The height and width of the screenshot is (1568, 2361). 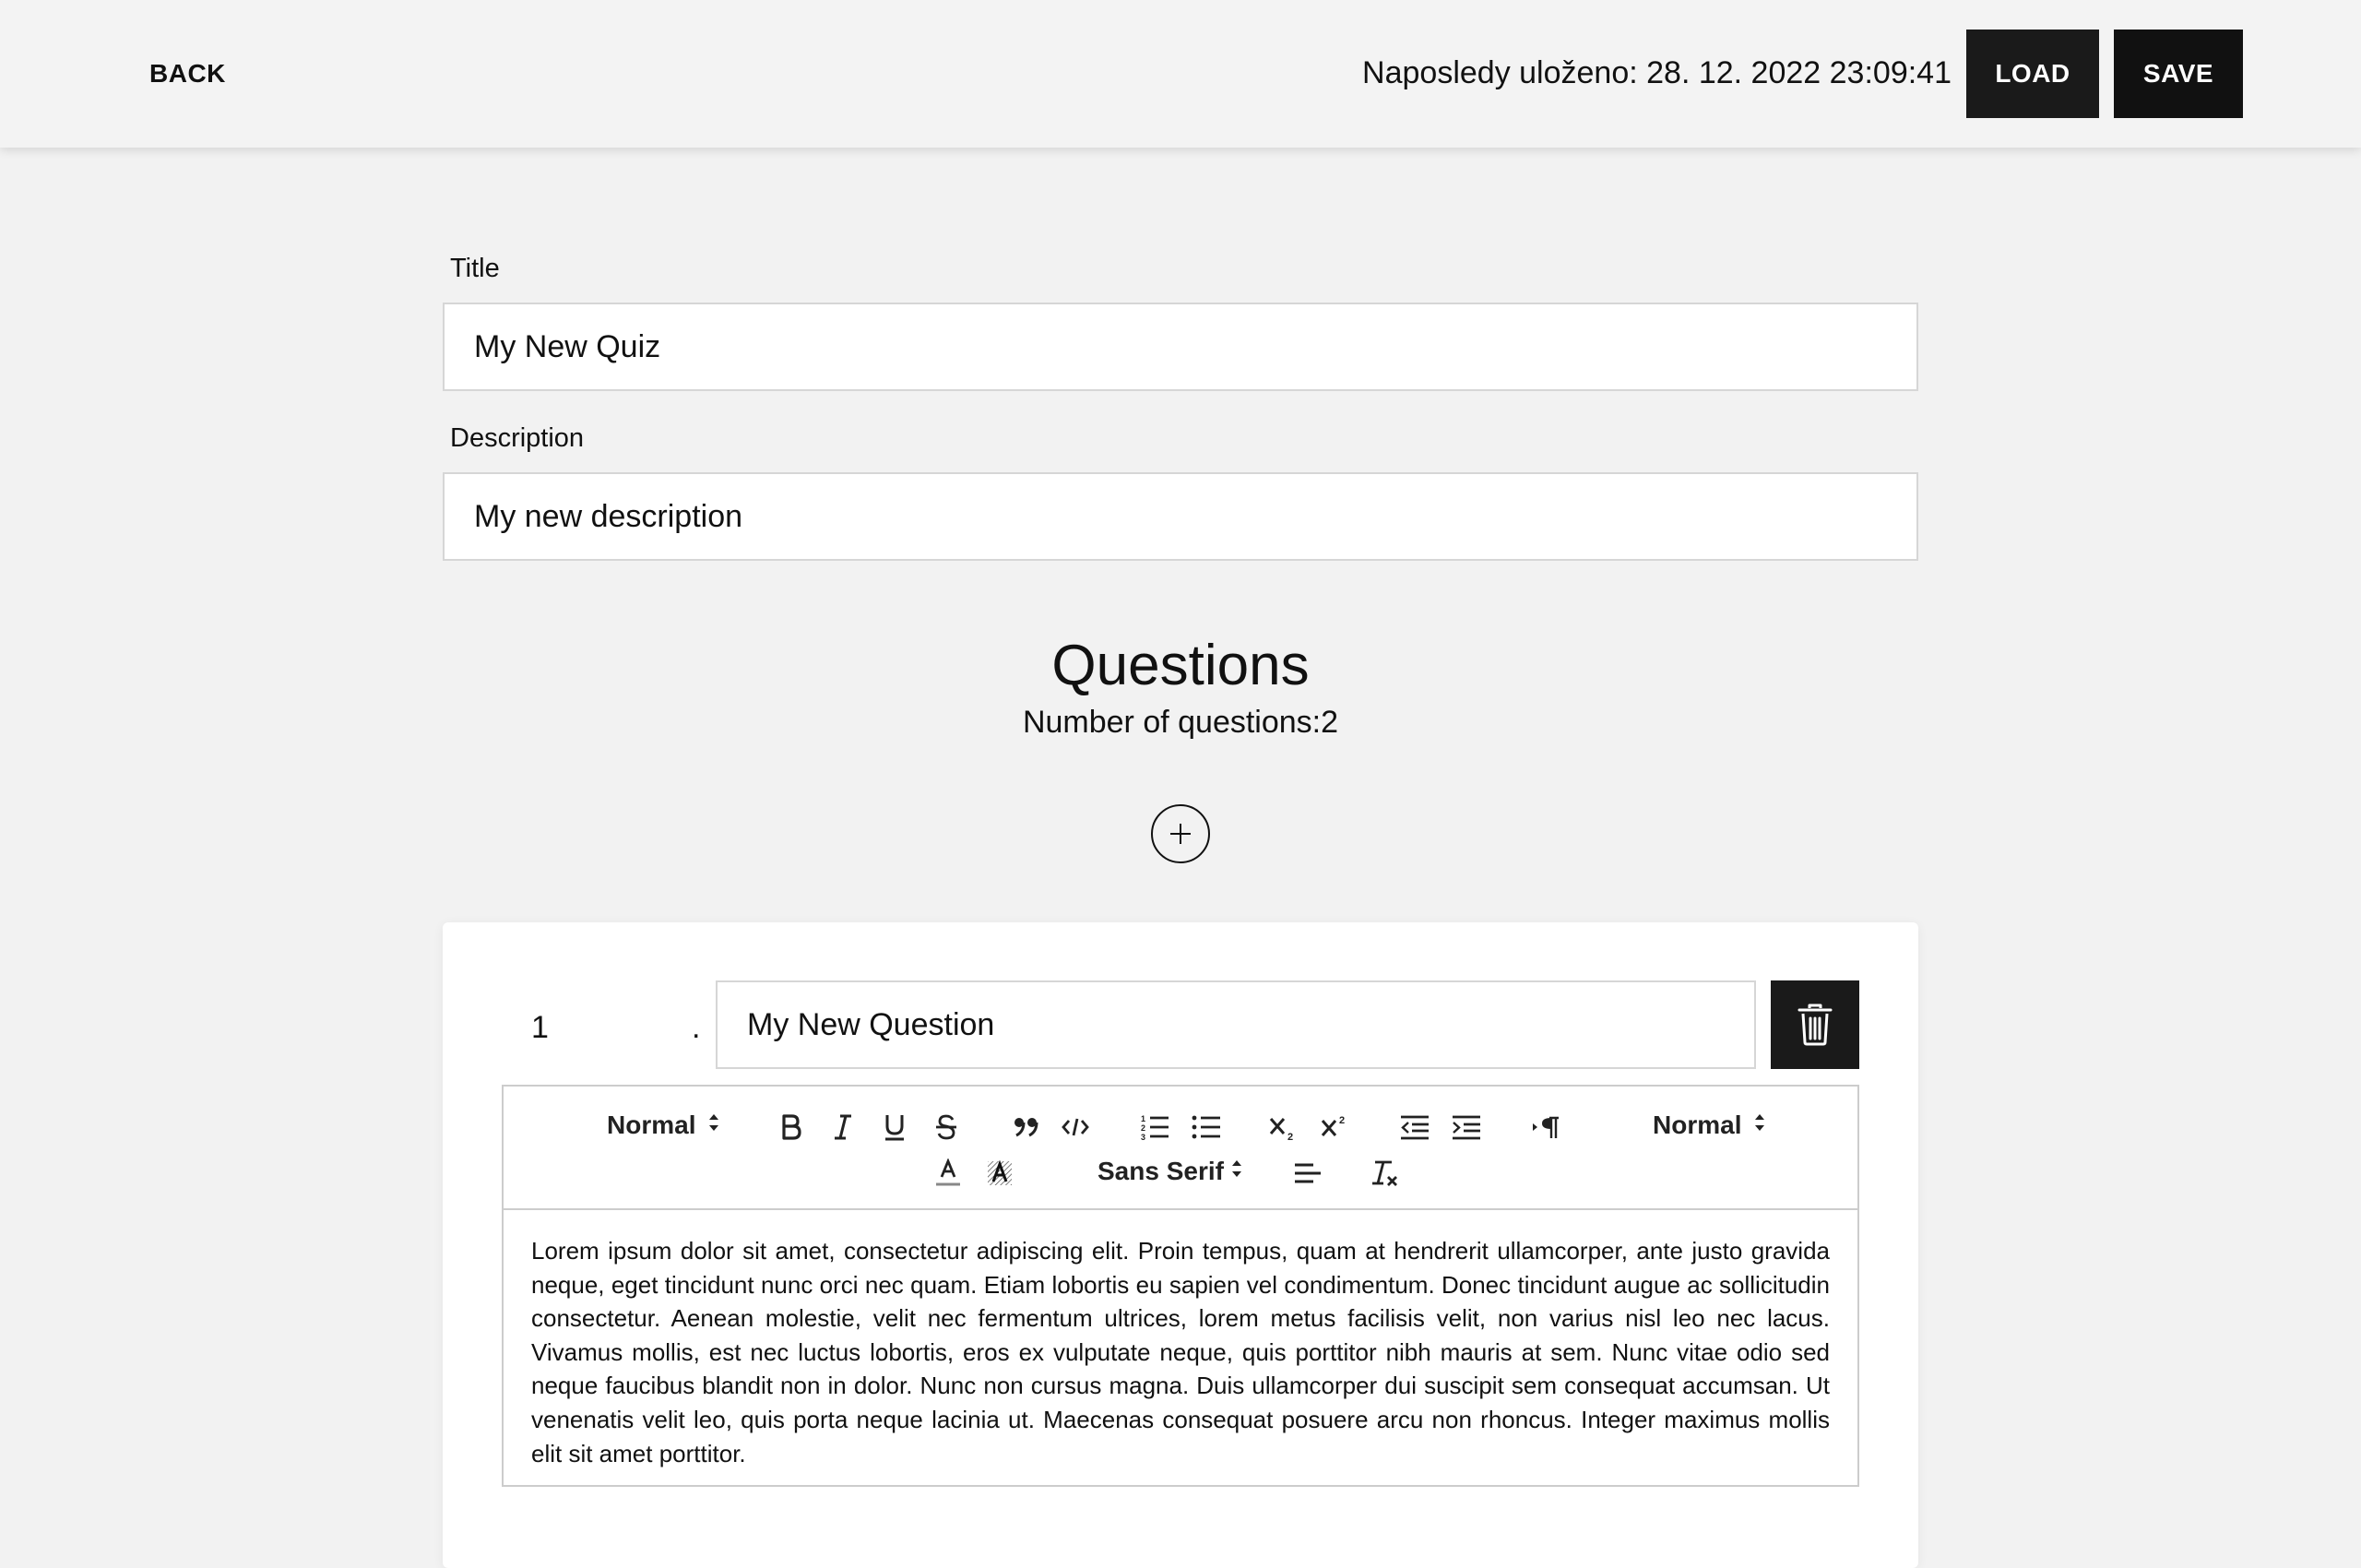 I want to click on bold-button, so click(x=791, y=1127).